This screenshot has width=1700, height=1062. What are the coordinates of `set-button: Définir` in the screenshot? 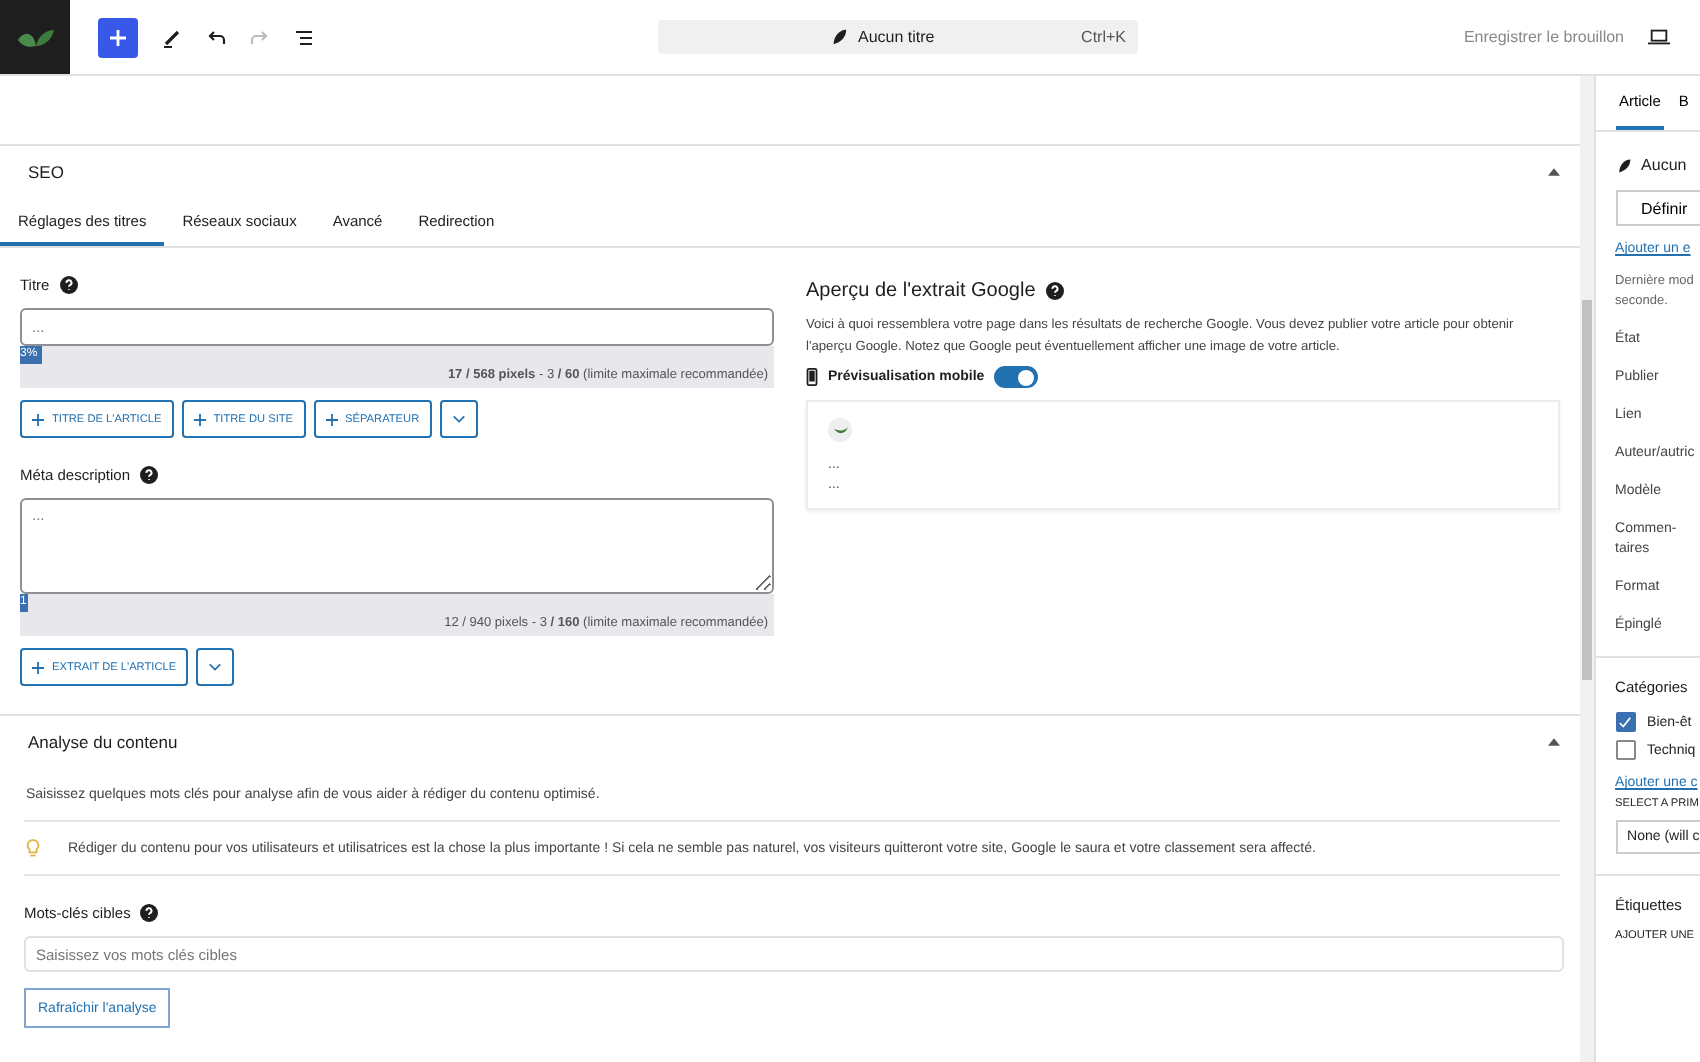 It's located at (1657, 208).